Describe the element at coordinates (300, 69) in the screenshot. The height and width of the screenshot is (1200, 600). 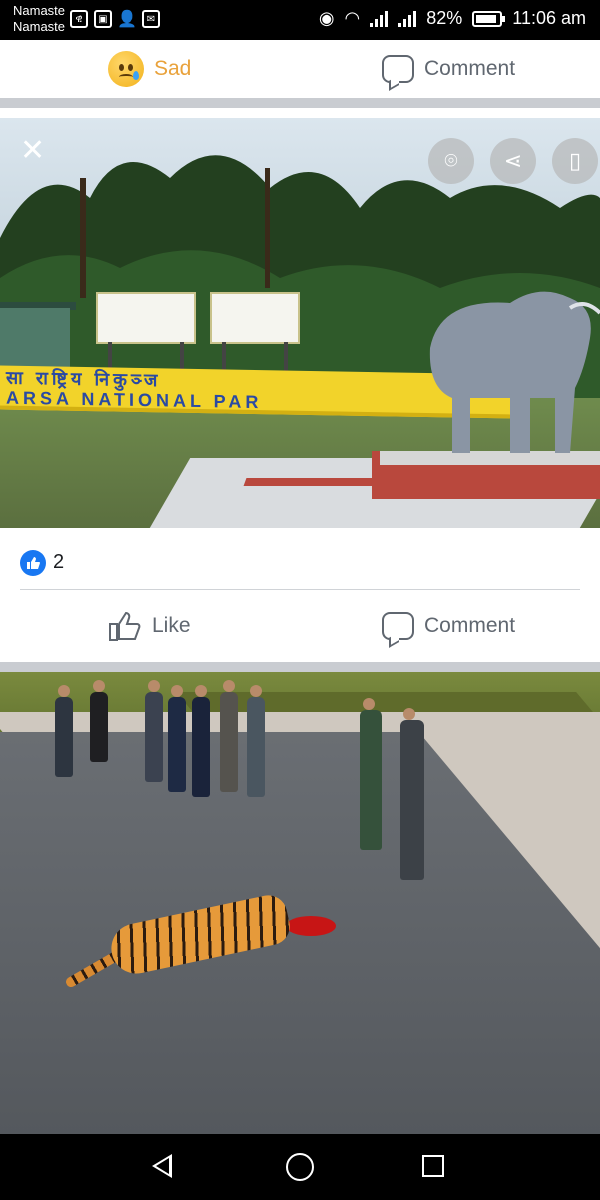
I see `reaction-bar: Sad Comment` at that location.